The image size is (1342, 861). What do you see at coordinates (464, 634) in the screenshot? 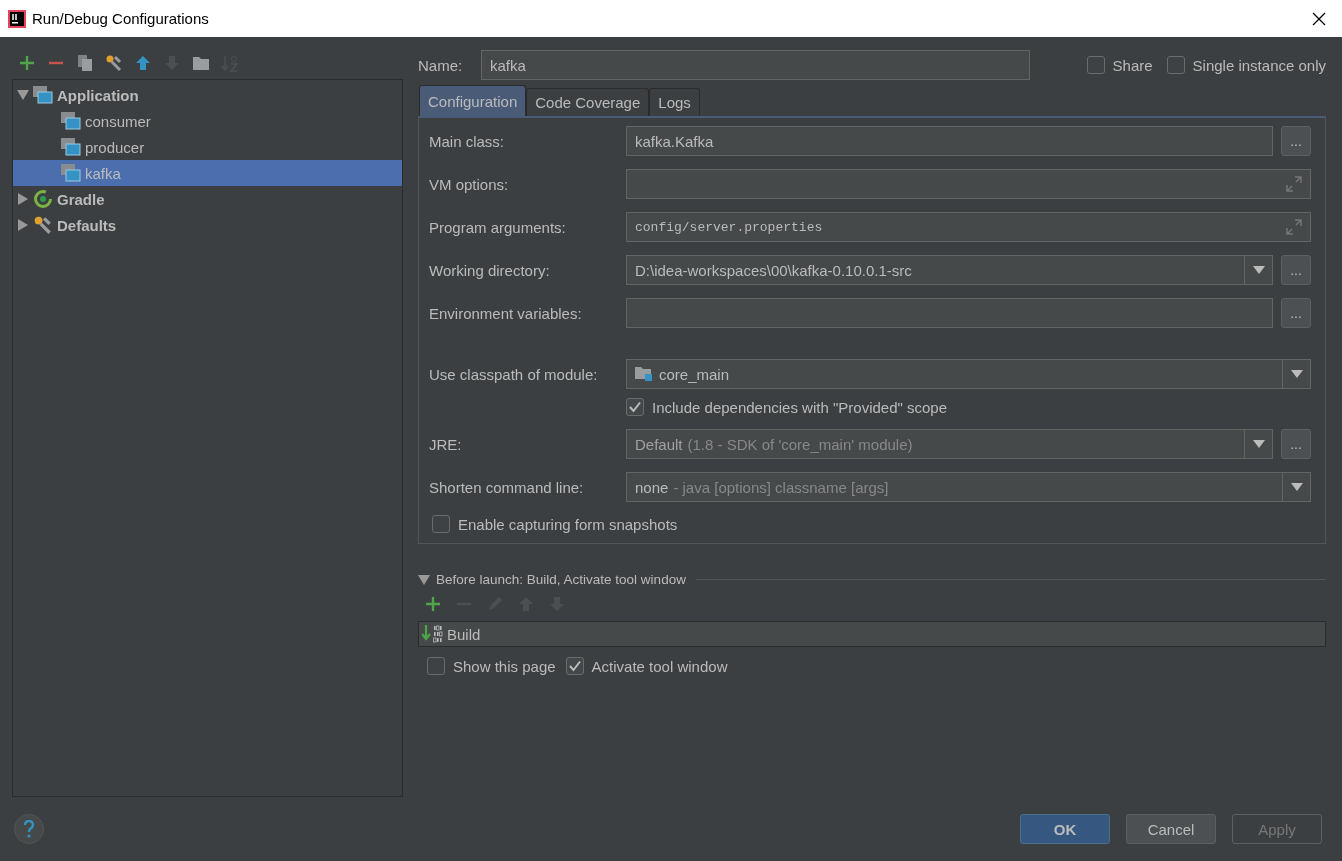
I see `task-label: Build` at bounding box center [464, 634].